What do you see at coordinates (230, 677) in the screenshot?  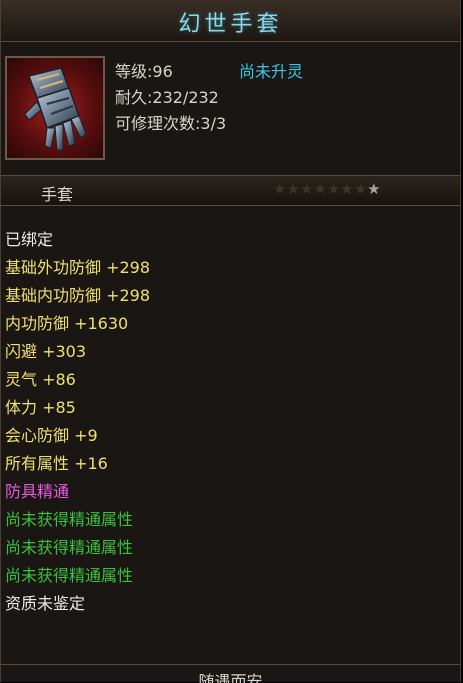 I see `footer-text: 随遇而安` at bounding box center [230, 677].